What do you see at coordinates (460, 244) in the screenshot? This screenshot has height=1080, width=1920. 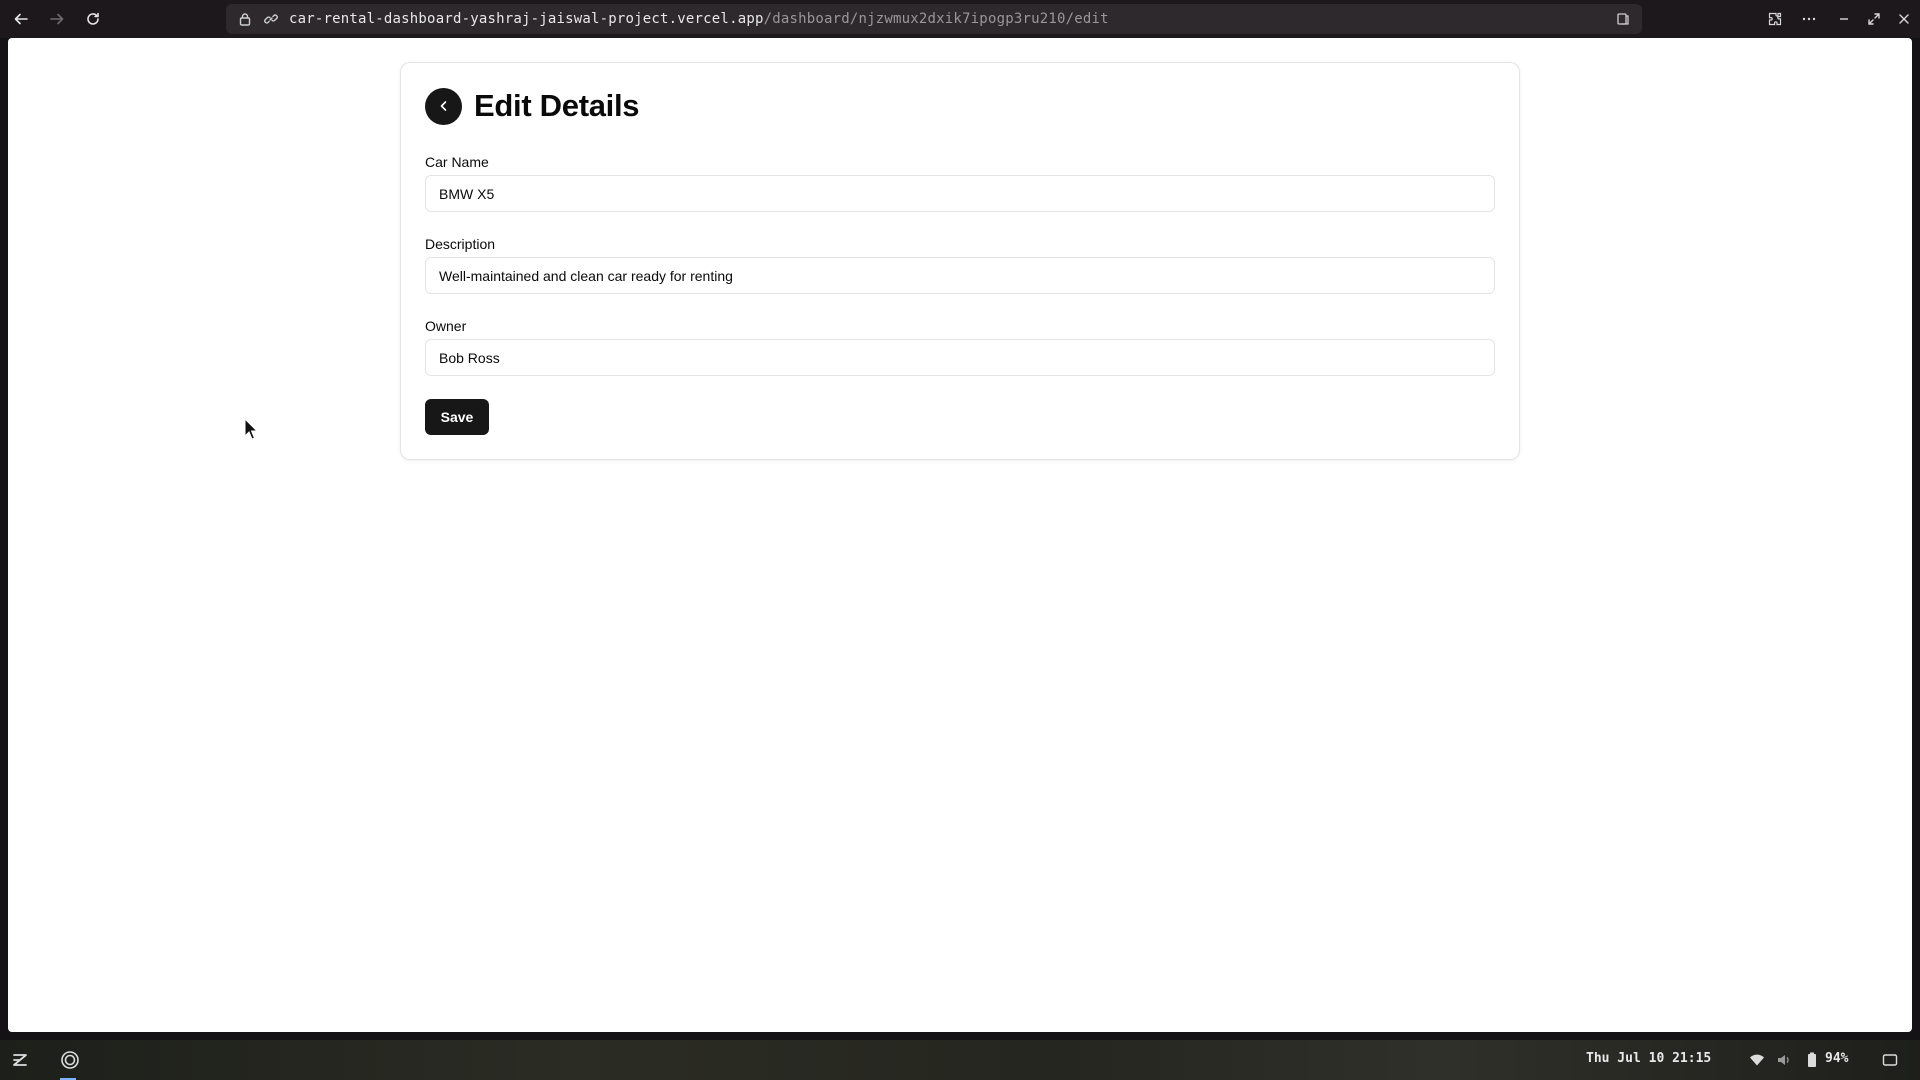 I see `description-label: Description` at bounding box center [460, 244].